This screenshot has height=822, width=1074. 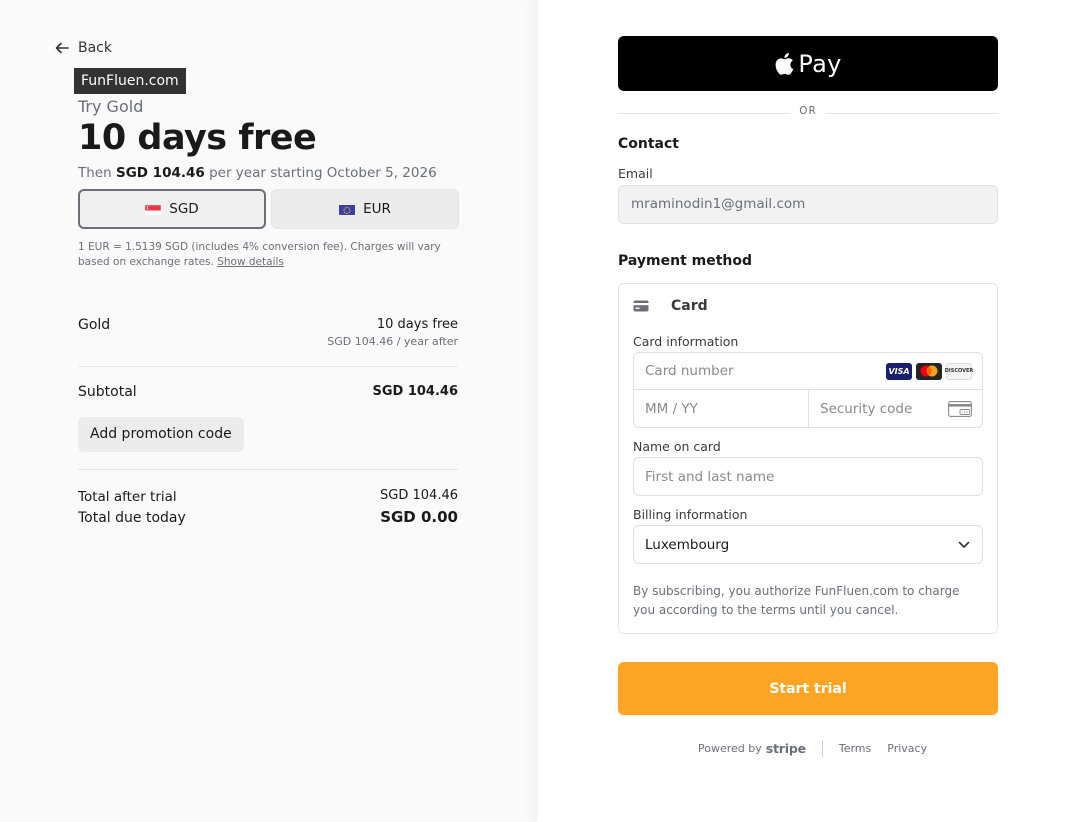 What do you see at coordinates (808, 111) in the screenshot?
I see `or-separator: OR` at bounding box center [808, 111].